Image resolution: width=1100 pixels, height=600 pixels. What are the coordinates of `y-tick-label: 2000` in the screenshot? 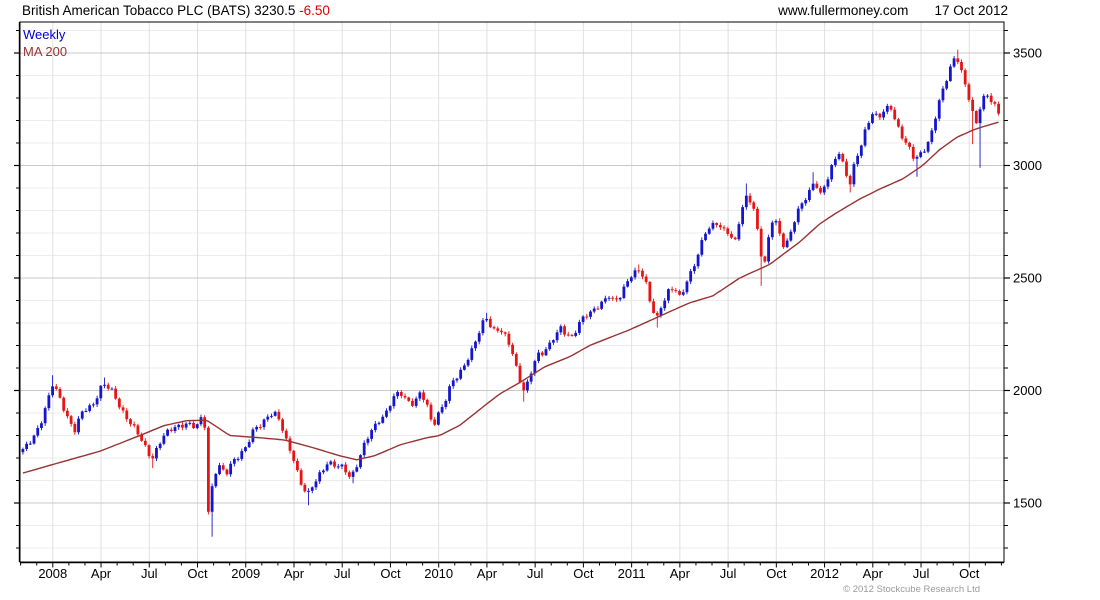 It's located at (1027, 390).